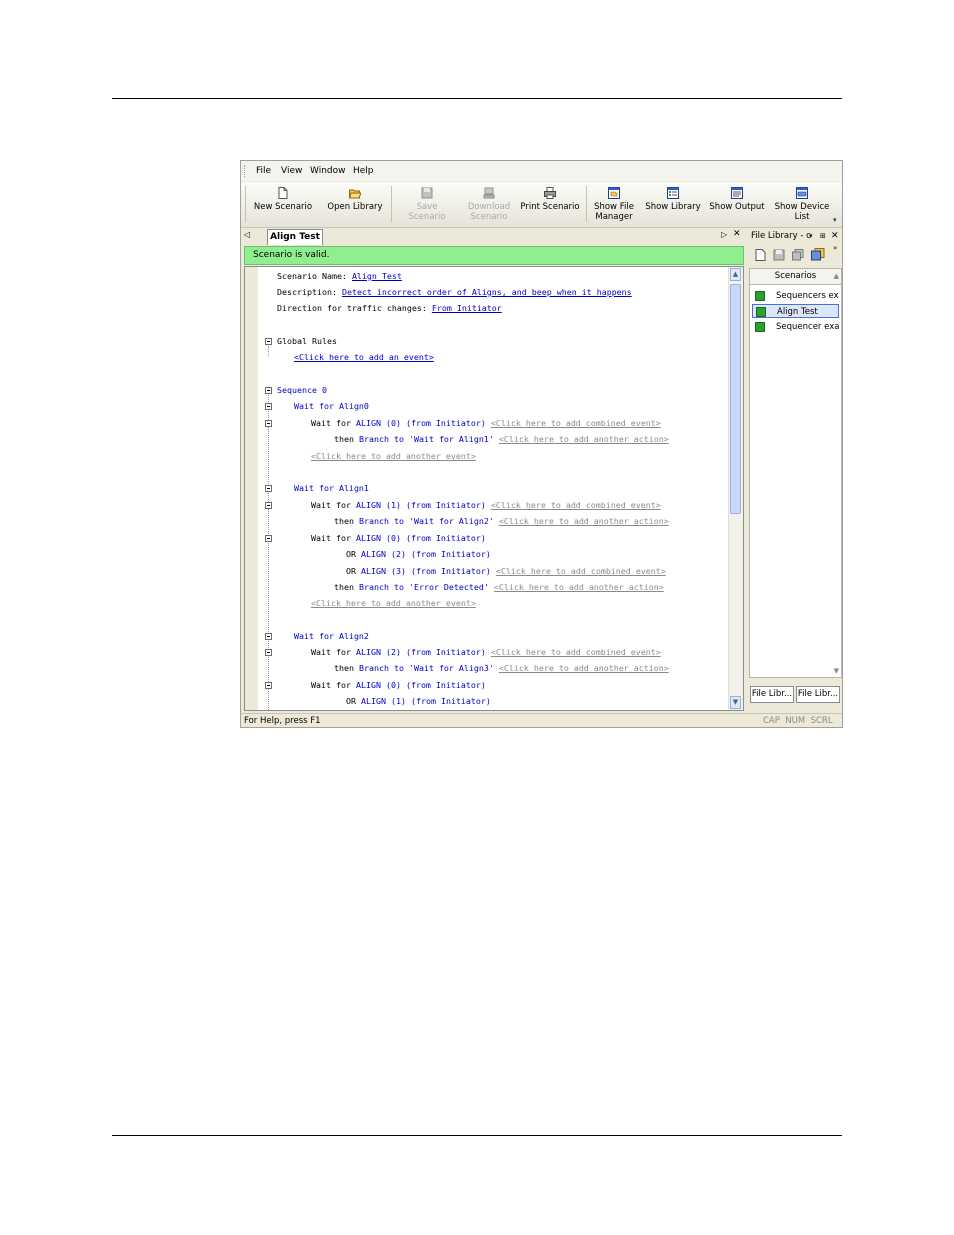 This screenshot has height=1235, width=954. I want to click on output-icon, so click(737, 193).